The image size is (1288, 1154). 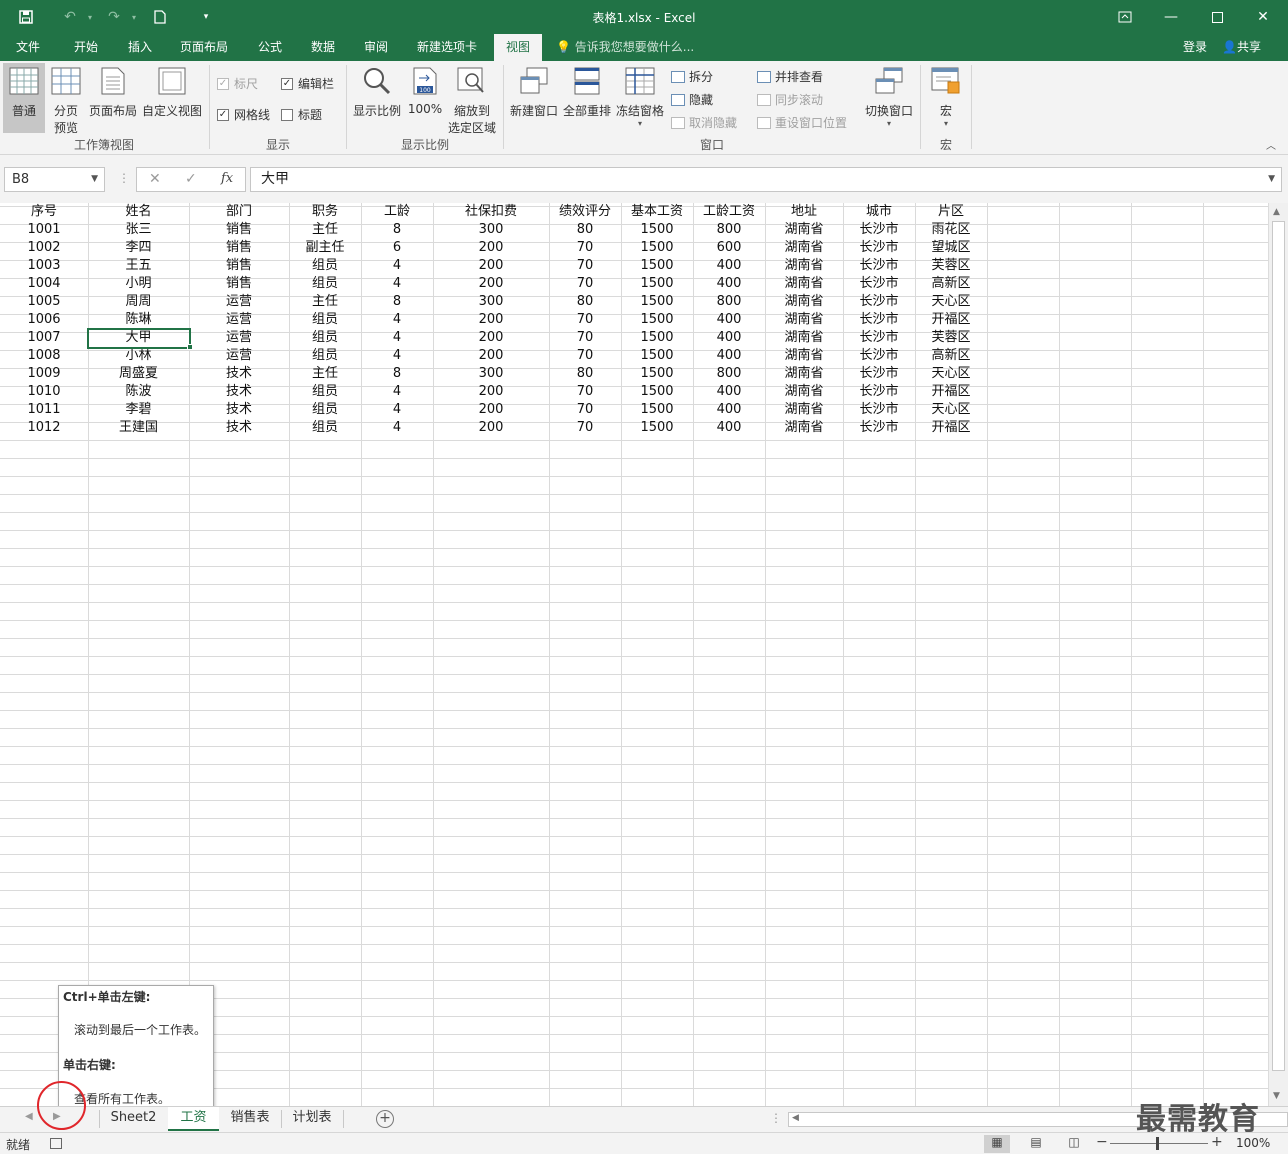 I want to click on header-cell: 地址, so click(x=804, y=212).